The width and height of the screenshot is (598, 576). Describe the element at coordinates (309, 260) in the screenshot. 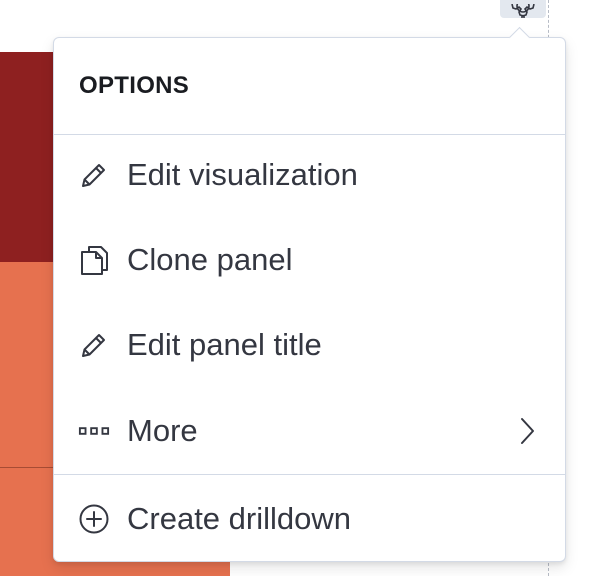

I see `menu-item-clone-panel: Clone panel` at that location.